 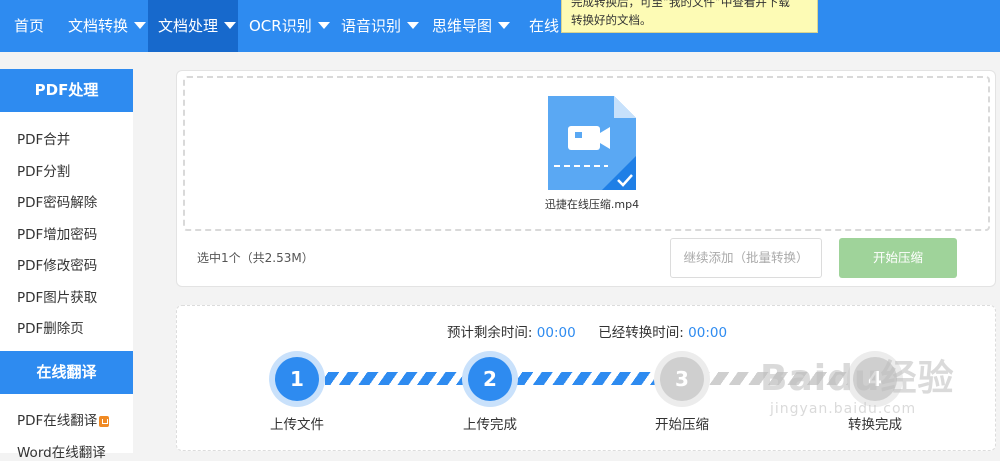 I want to click on nav-mindmap-label: 思维导图, so click(x=462, y=26).